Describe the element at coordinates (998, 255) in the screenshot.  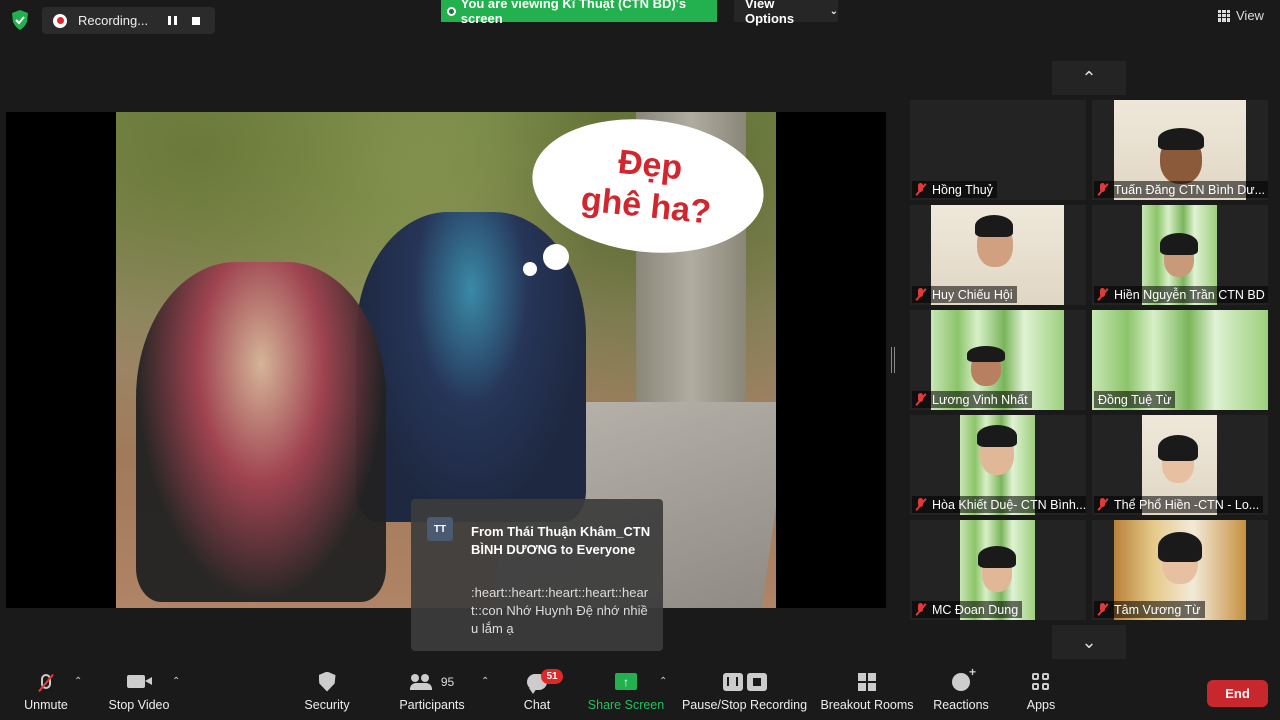
I see `participant-tile: Huy Chiếu Hội` at that location.